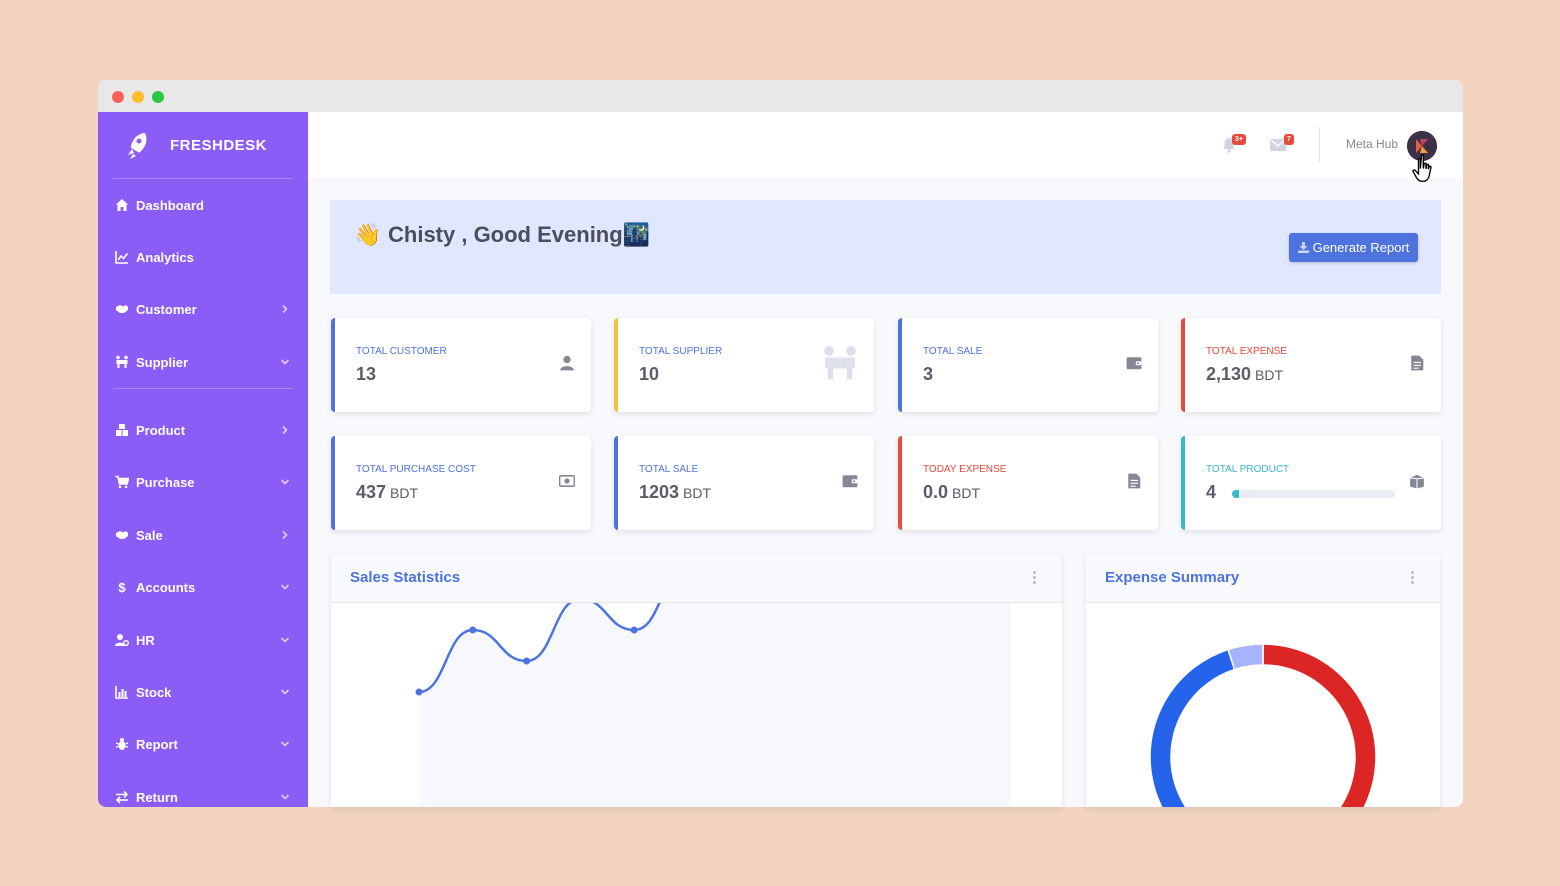 The height and width of the screenshot is (886, 1560). Describe the element at coordinates (936, 492) in the screenshot. I see `stat-value: 0.0` at that location.